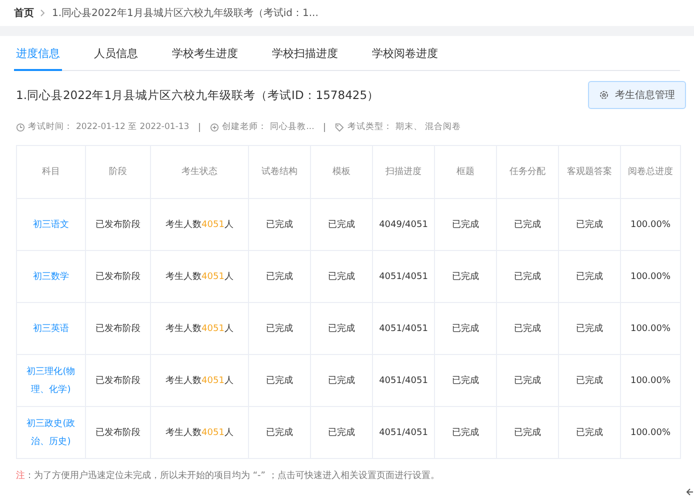 The width and height of the screenshot is (694, 502). Describe the element at coordinates (341, 172) in the screenshot. I see `column-header: 模板` at that location.